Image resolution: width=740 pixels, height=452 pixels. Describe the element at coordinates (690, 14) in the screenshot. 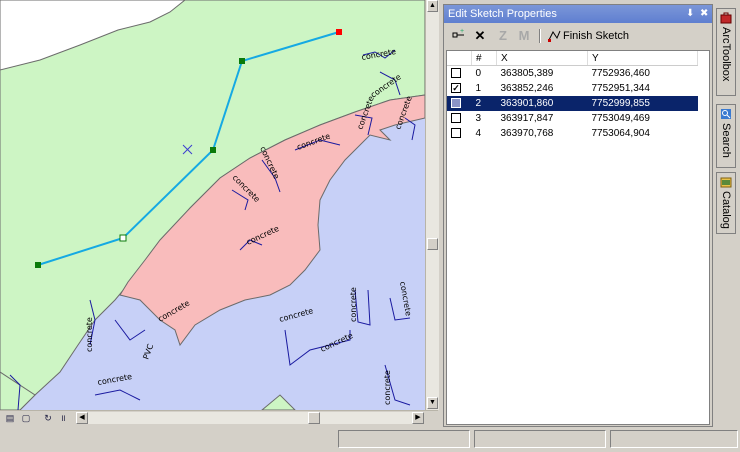

I see `pin-icon: ⬇` at that location.